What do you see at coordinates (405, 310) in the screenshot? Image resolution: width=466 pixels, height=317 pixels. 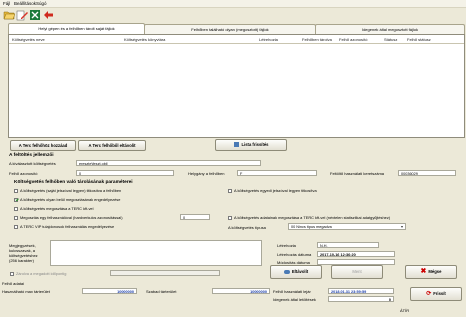 I see `status-text: ÁTÍR` at bounding box center [405, 310].